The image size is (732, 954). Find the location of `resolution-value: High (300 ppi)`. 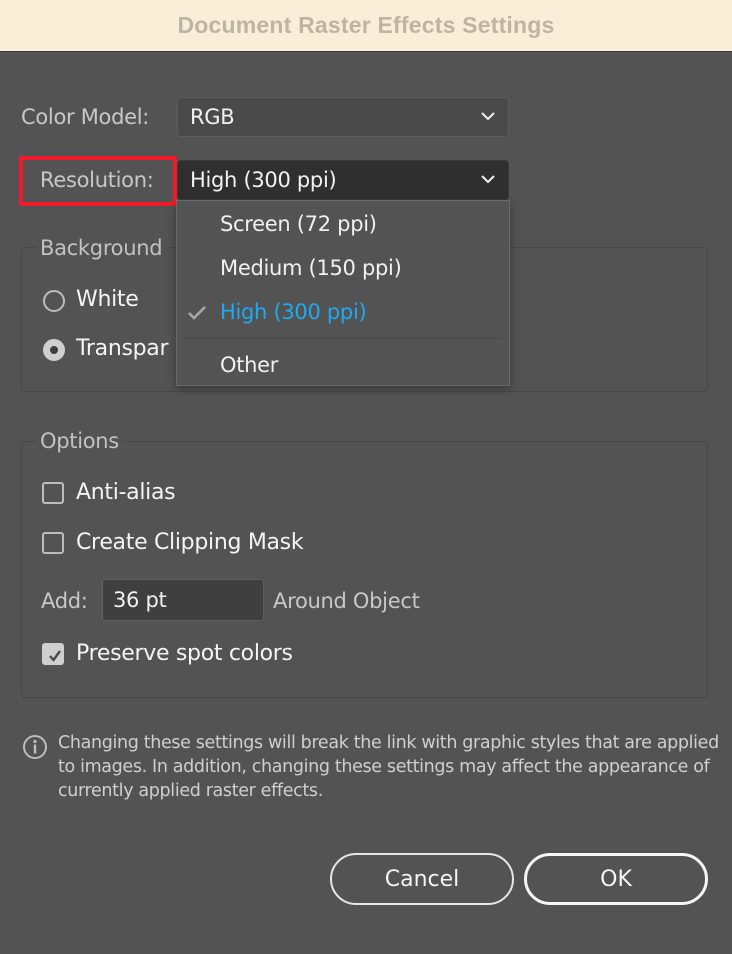

resolution-value: High (300 ppi) is located at coordinates (263, 180).